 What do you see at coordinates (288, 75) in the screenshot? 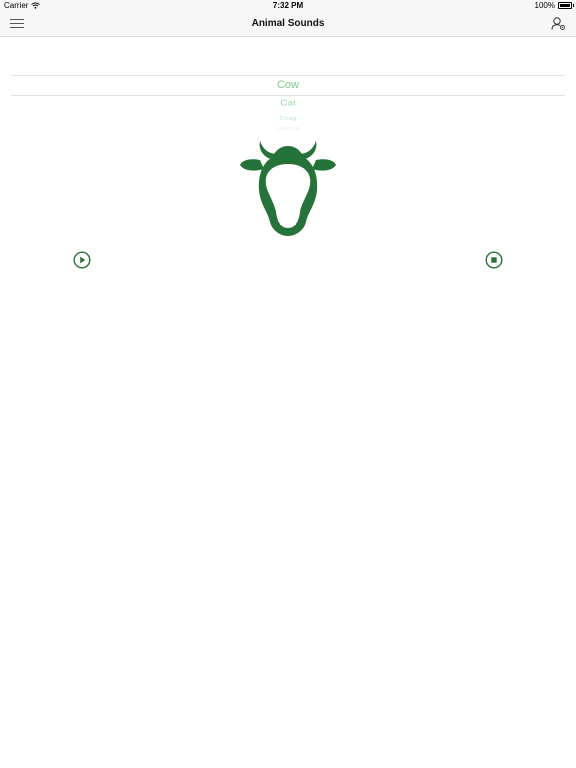
I see `picker-selection-top-line` at bounding box center [288, 75].